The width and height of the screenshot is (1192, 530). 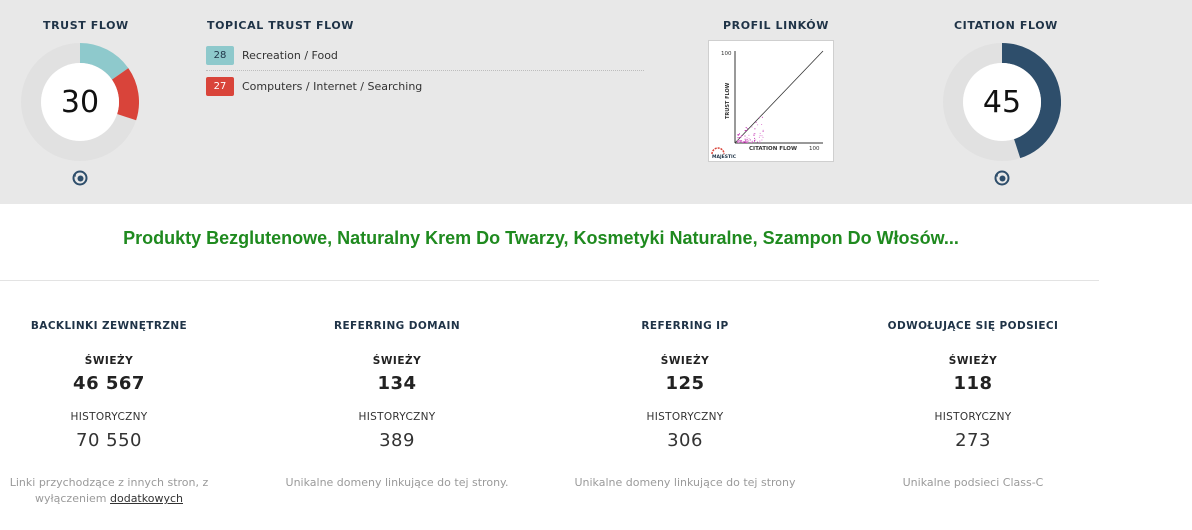 What do you see at coordinates (1006, 25) in the screenshot?
I see `citation-flow-header: CITATION FLOW` at bounding box center [1006, 25].